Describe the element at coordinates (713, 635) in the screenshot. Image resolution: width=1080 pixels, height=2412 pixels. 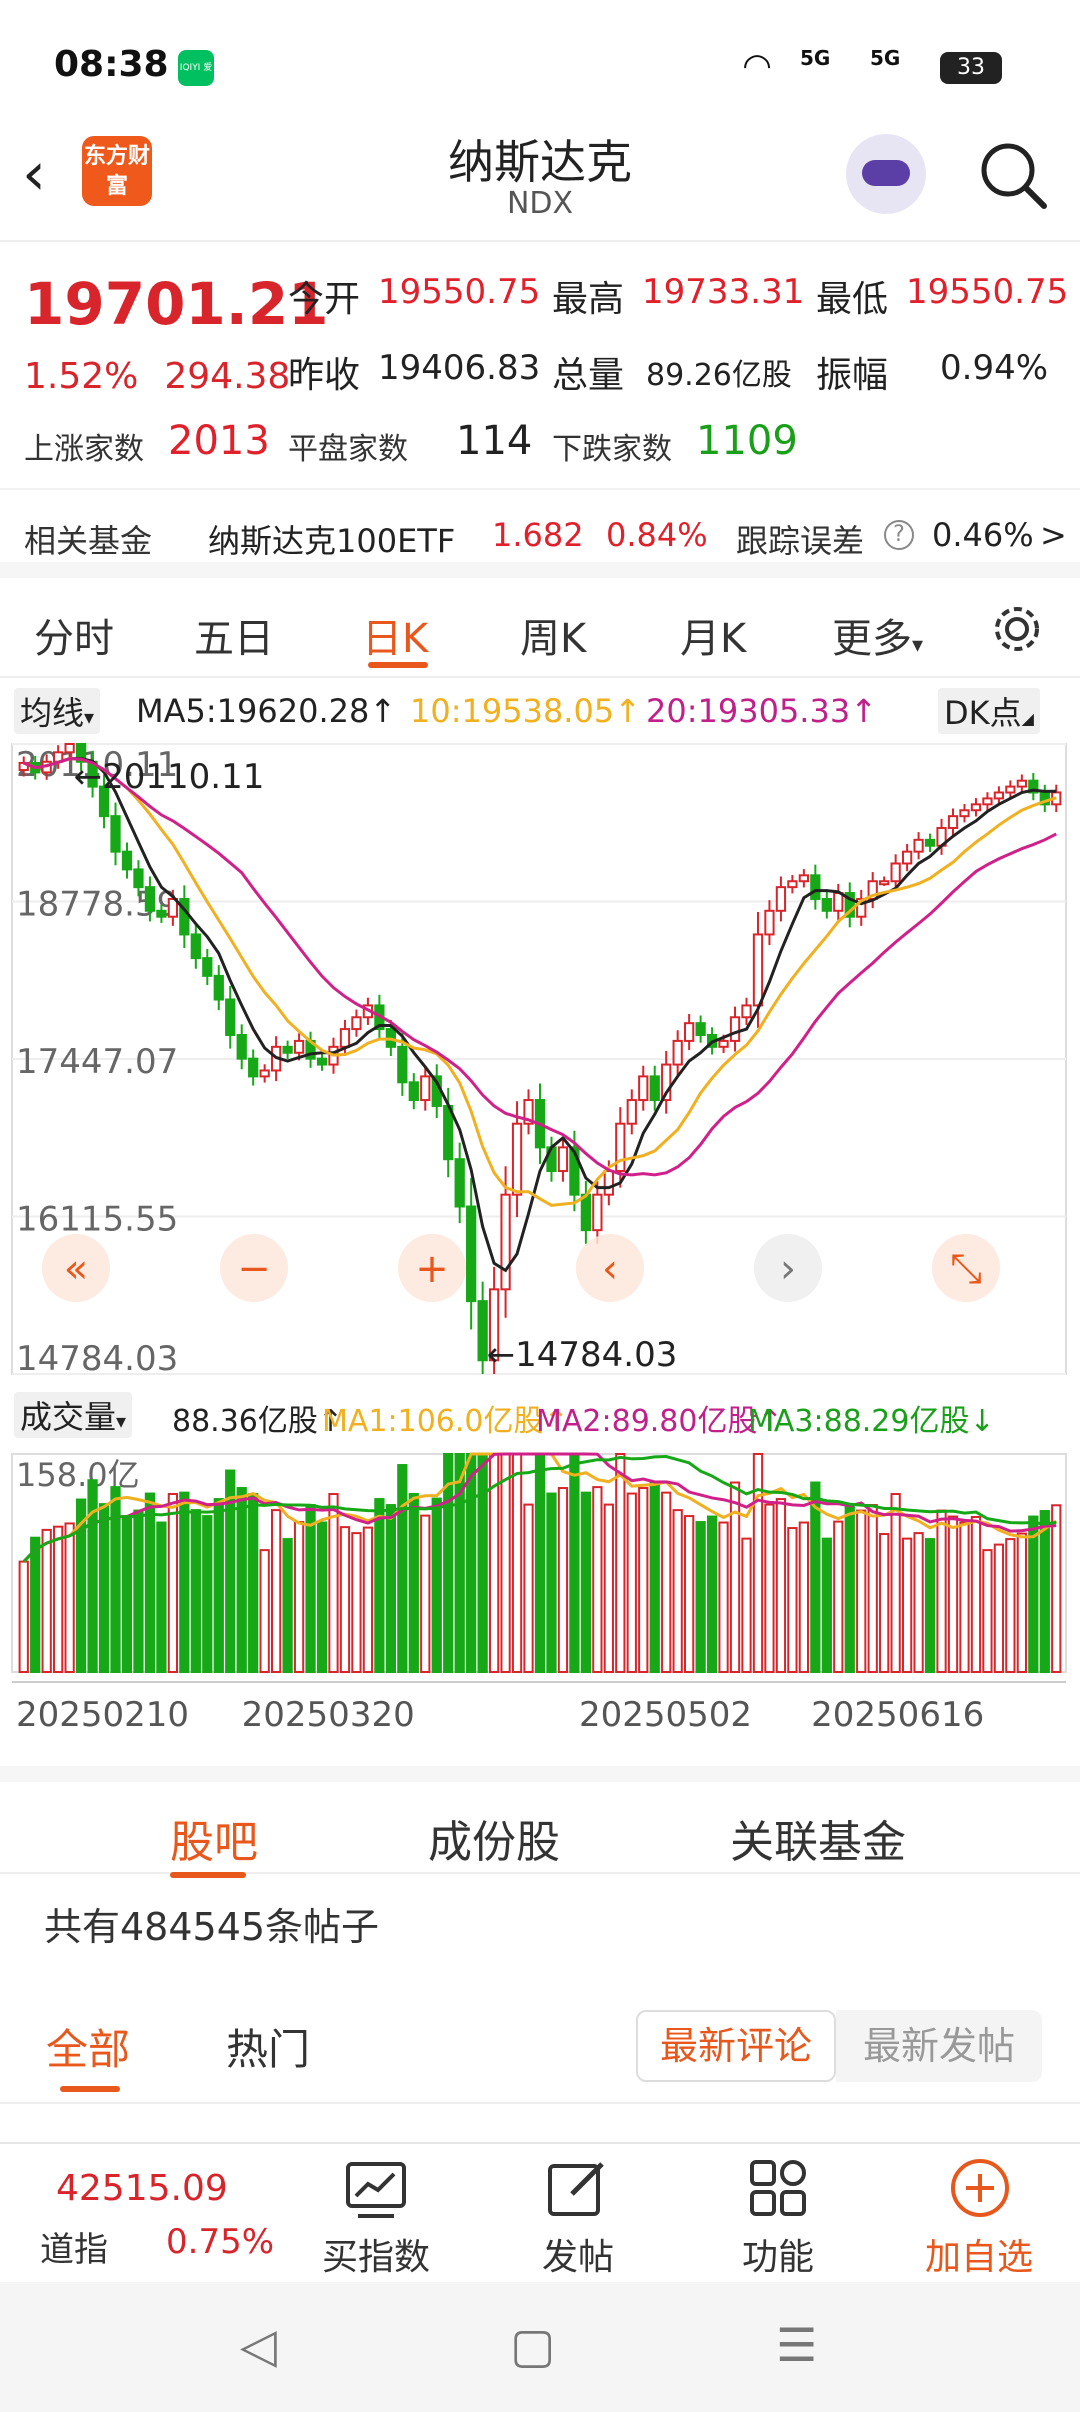
I see `tab-monthly-k: 月K` at that location.